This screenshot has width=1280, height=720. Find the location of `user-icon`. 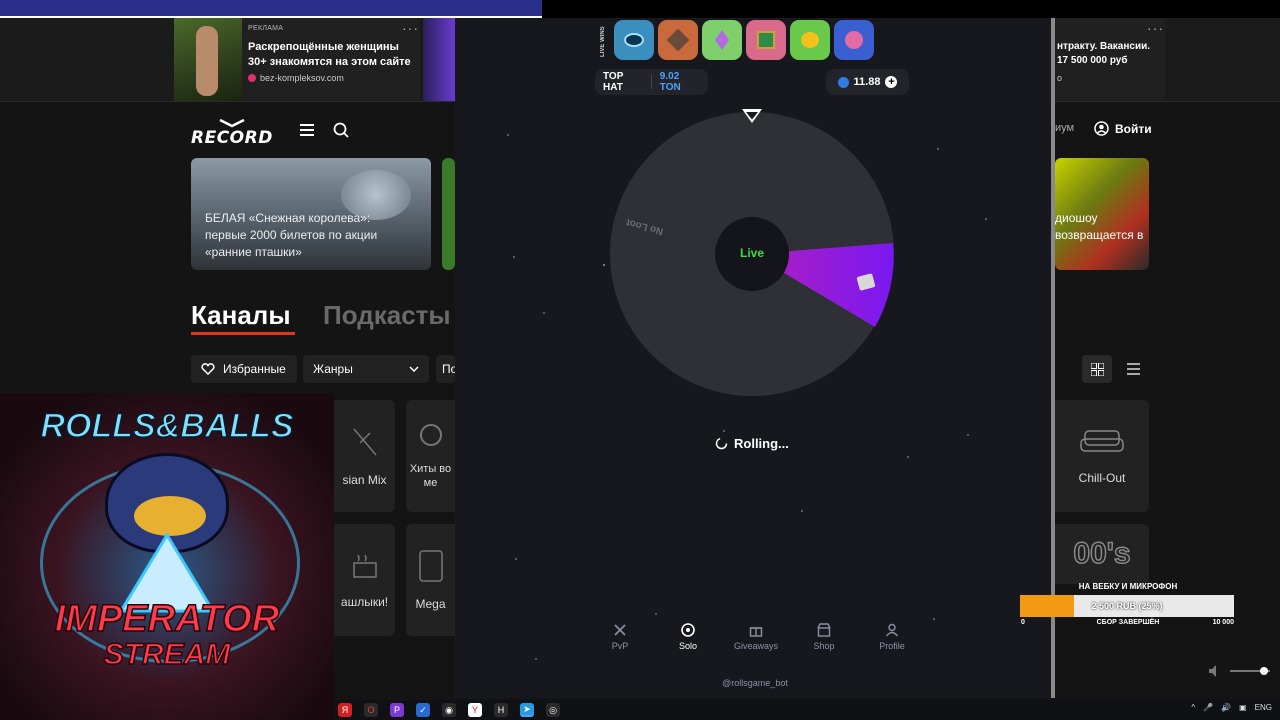

user-icon is located at coordinates (892, 630).